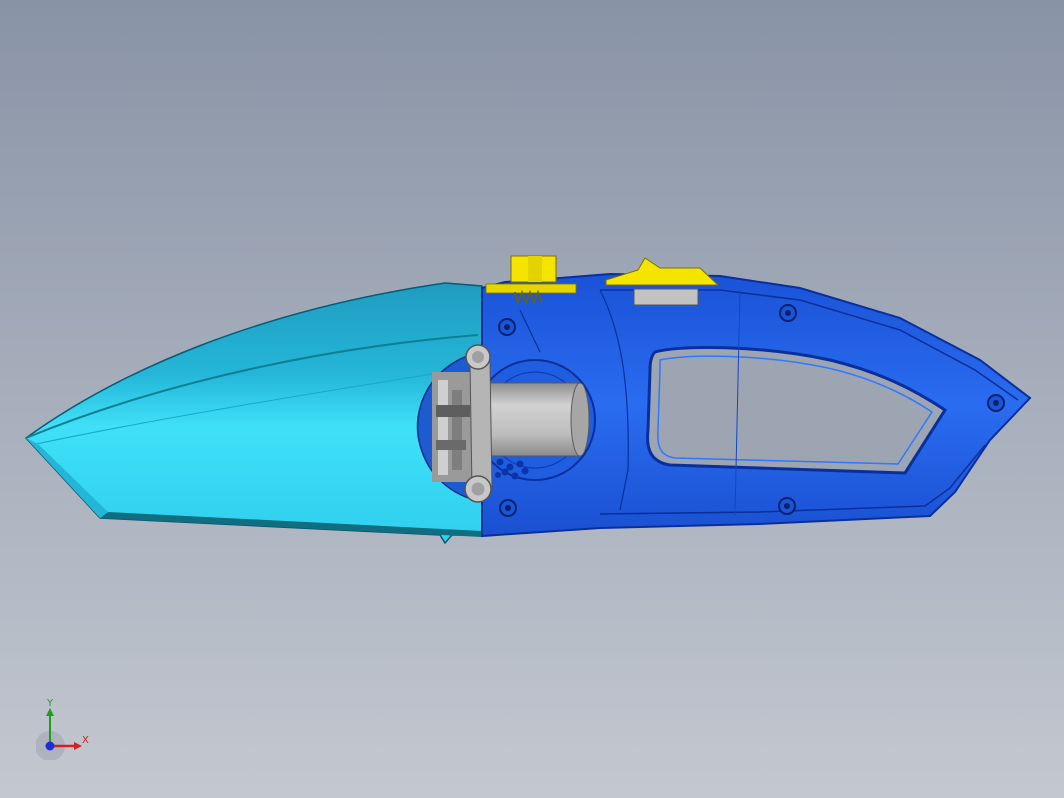 This screenshot has height=798, width=1064. I want to click on nozzle-shell, so click(253, 413).